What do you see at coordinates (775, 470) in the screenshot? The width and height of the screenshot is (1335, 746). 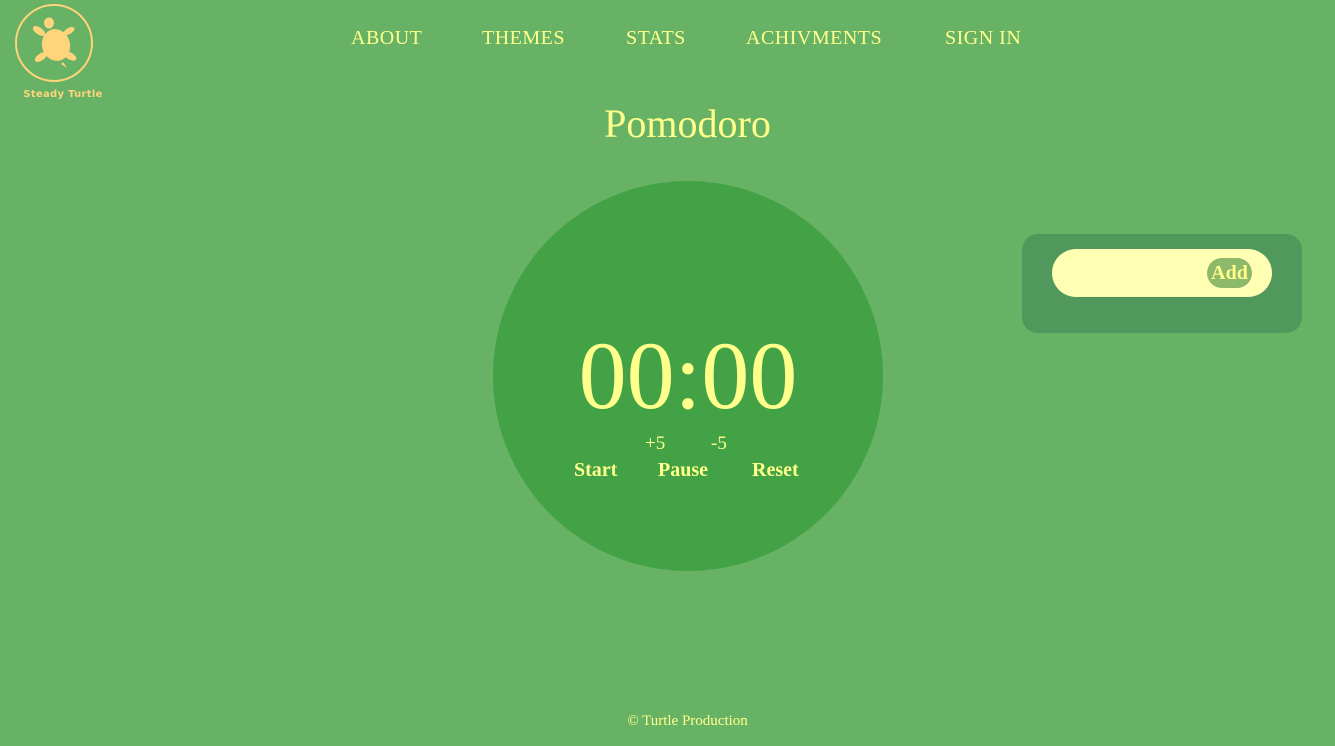 I see `reset-button: Reset` at bounding box center [775, 470].